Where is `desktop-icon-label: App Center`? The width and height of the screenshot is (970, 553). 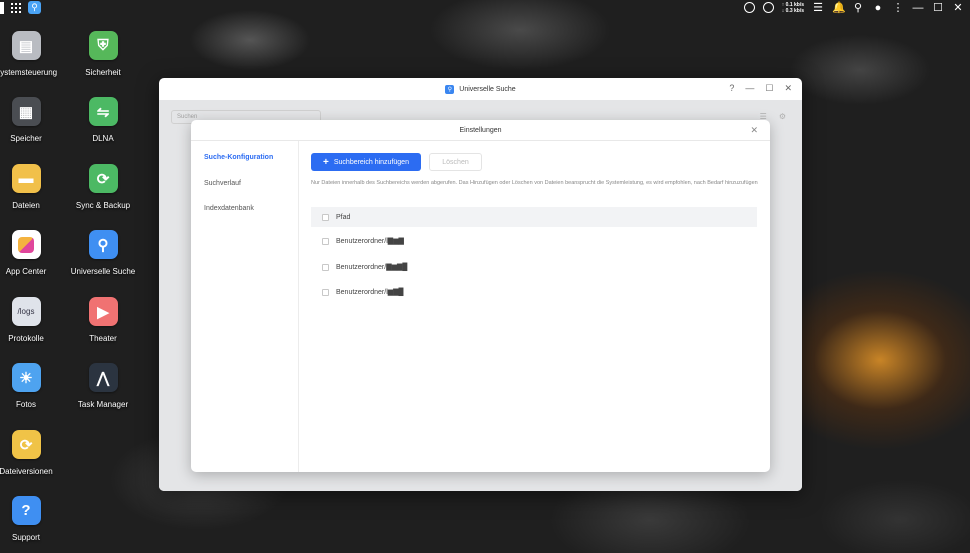 desktop-icon-label: App Center is located at coordinates (26, 271).